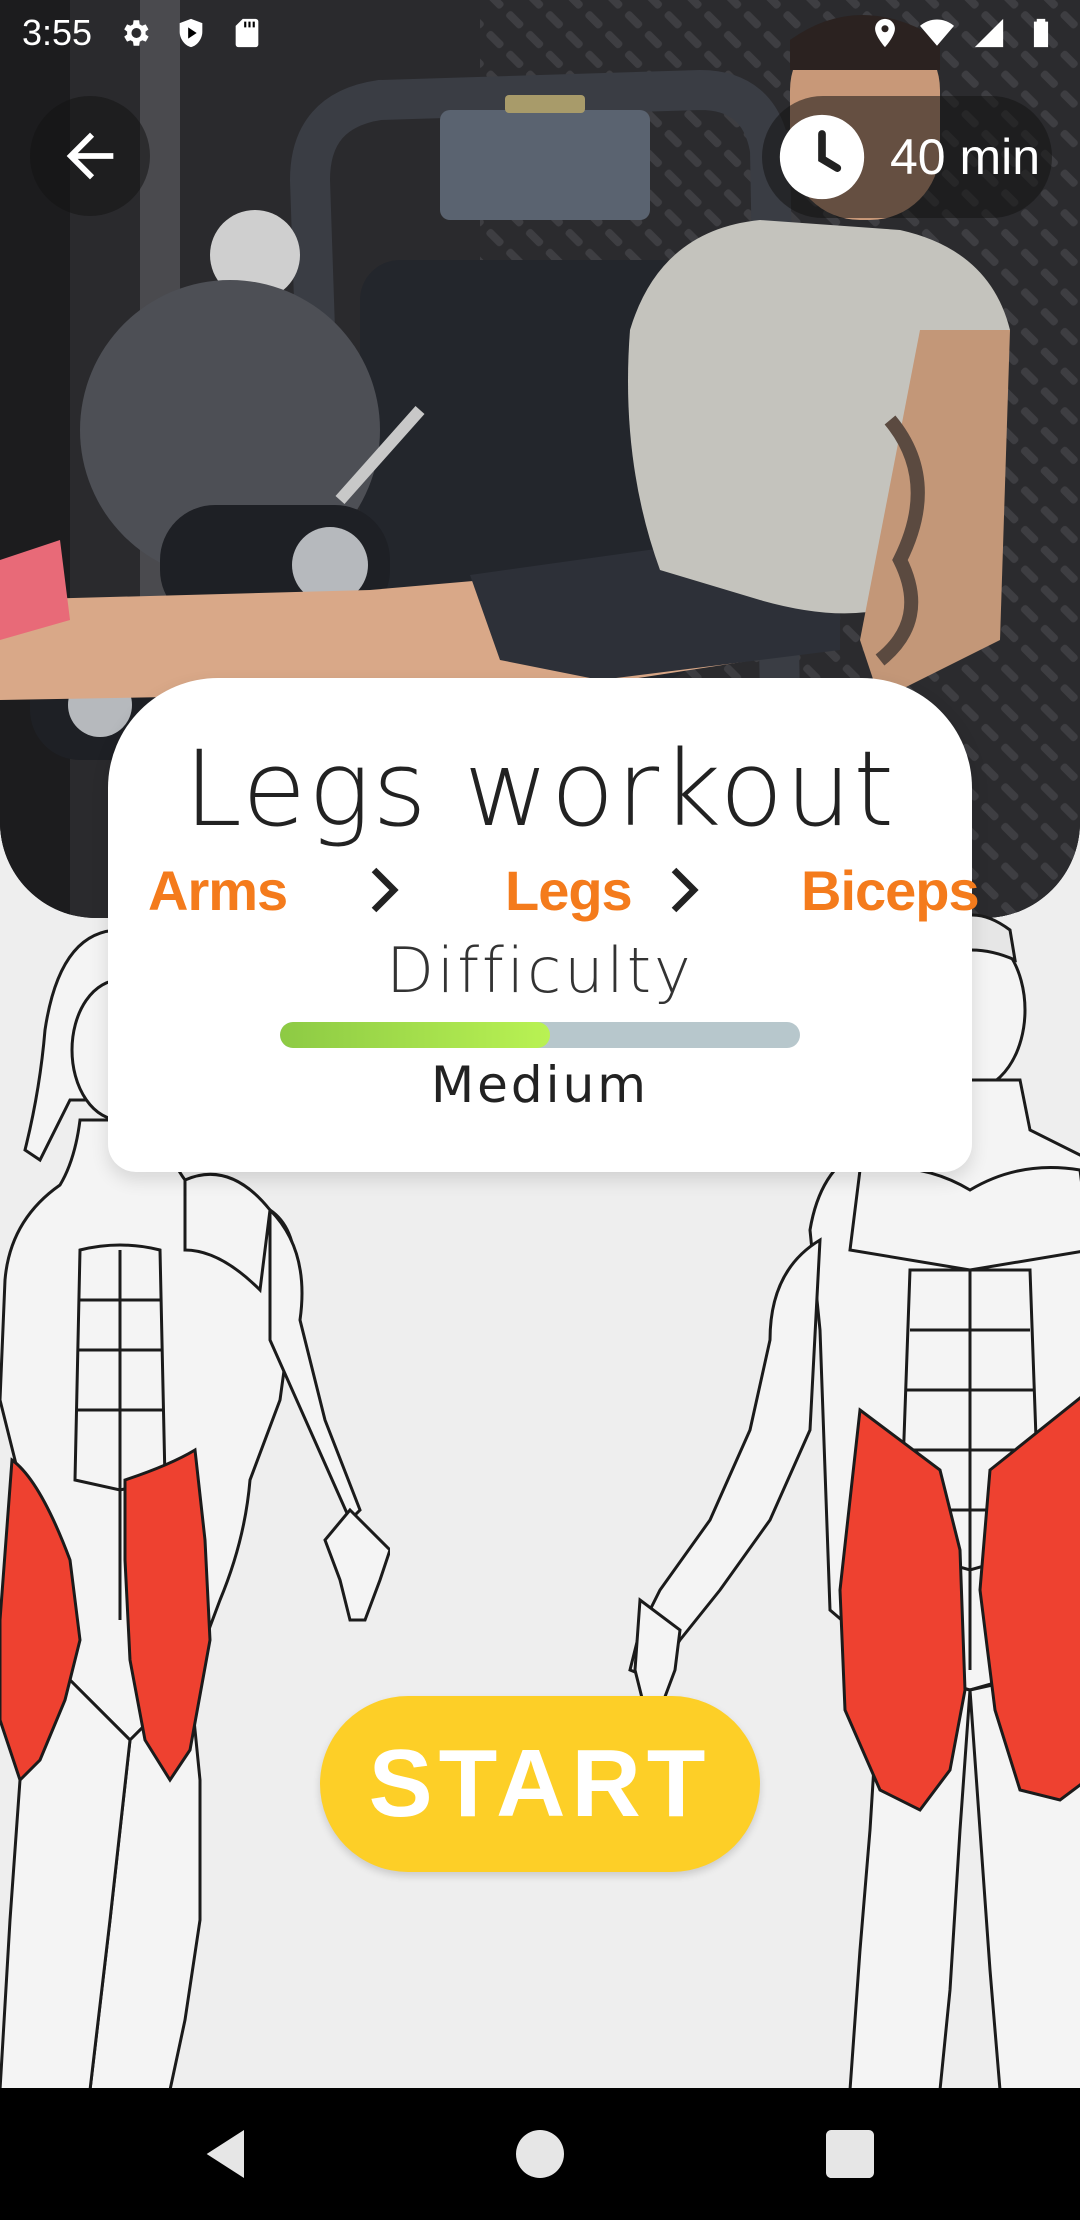 The width and height of the screenshot is (1080, 2220). I want to click on duration-badge: 40 min, so click(907, 157).